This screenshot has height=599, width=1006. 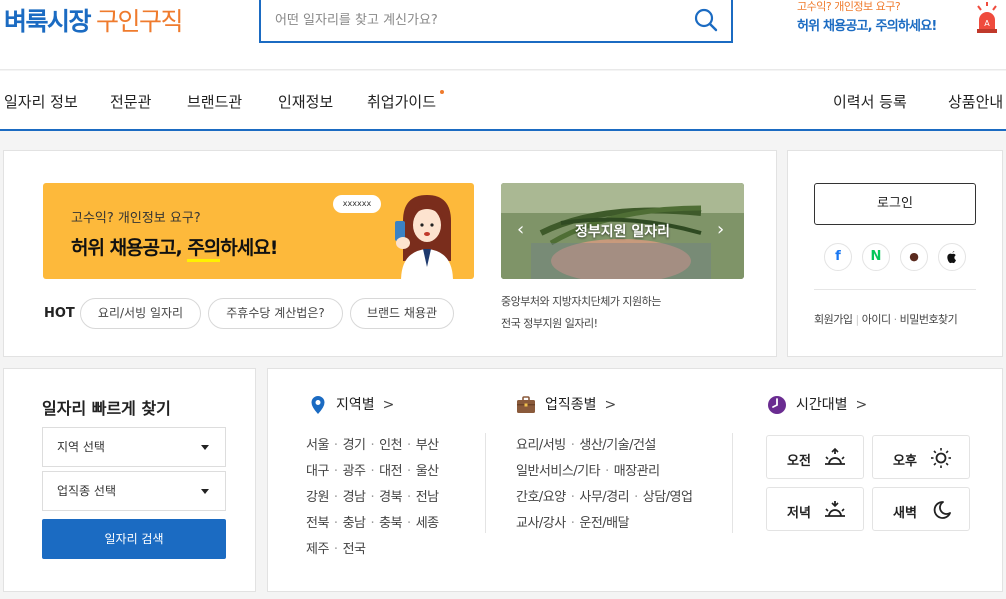 What do you see at coordinates (427, 497) in the screenshot?
I see `region-link: 전남` at bounding box center [427, 497].